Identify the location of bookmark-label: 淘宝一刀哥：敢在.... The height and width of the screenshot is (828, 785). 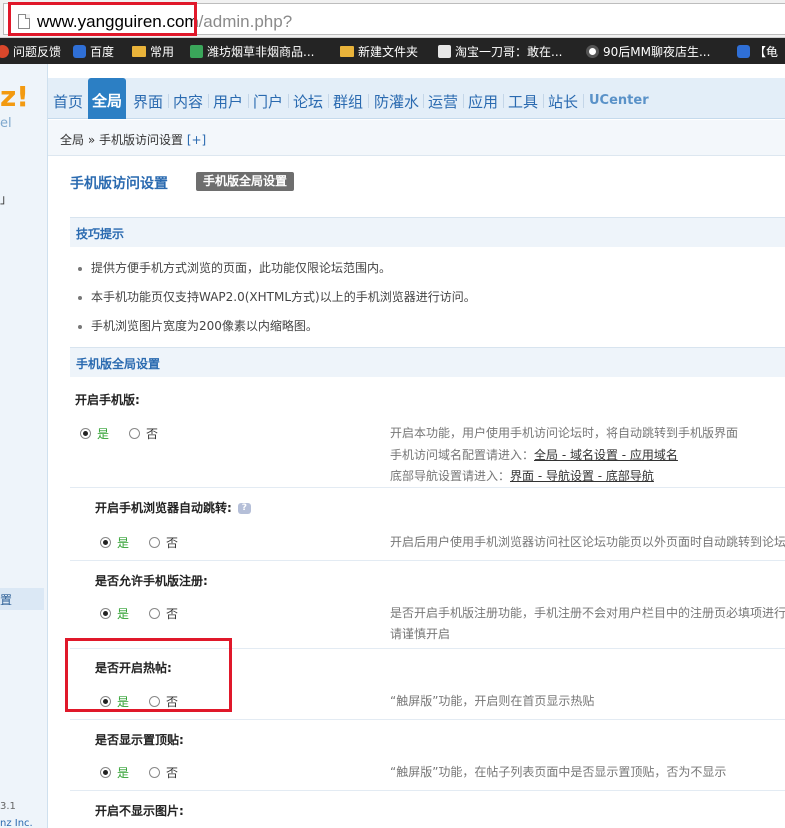
(509, 51).